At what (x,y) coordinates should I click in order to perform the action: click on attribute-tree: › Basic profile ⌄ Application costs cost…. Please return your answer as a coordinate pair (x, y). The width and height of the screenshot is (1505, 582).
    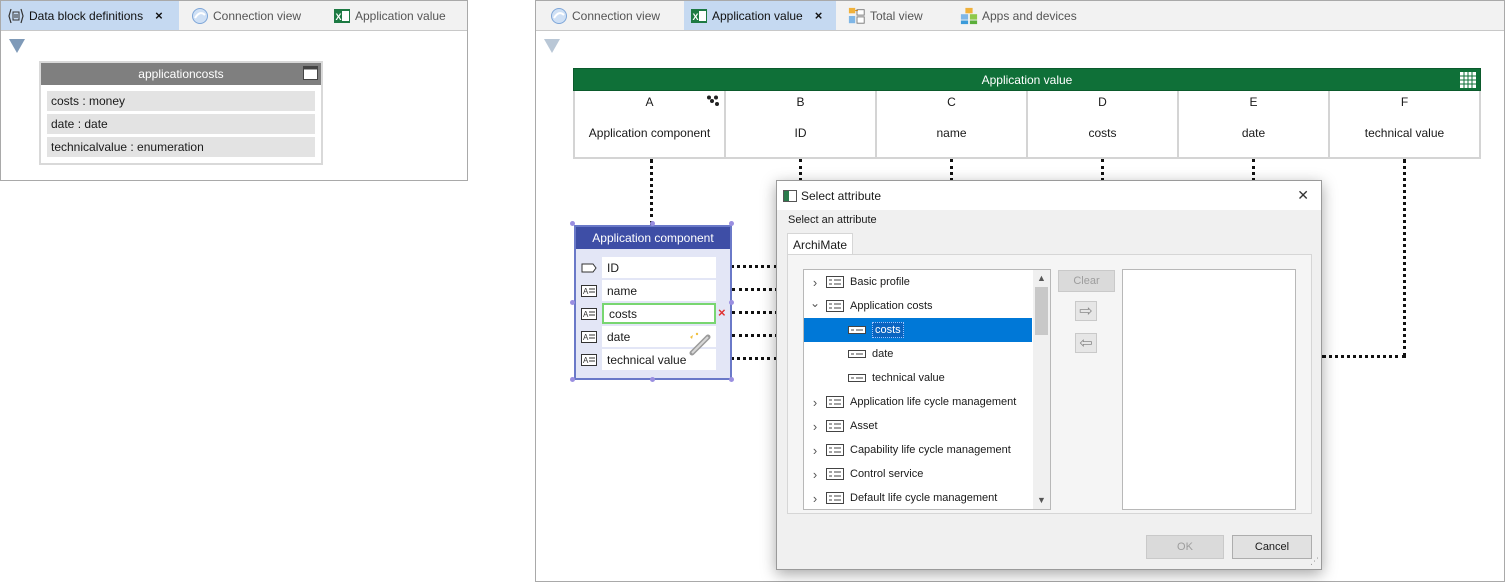
    Looking at the image, I should click on (927, 389).